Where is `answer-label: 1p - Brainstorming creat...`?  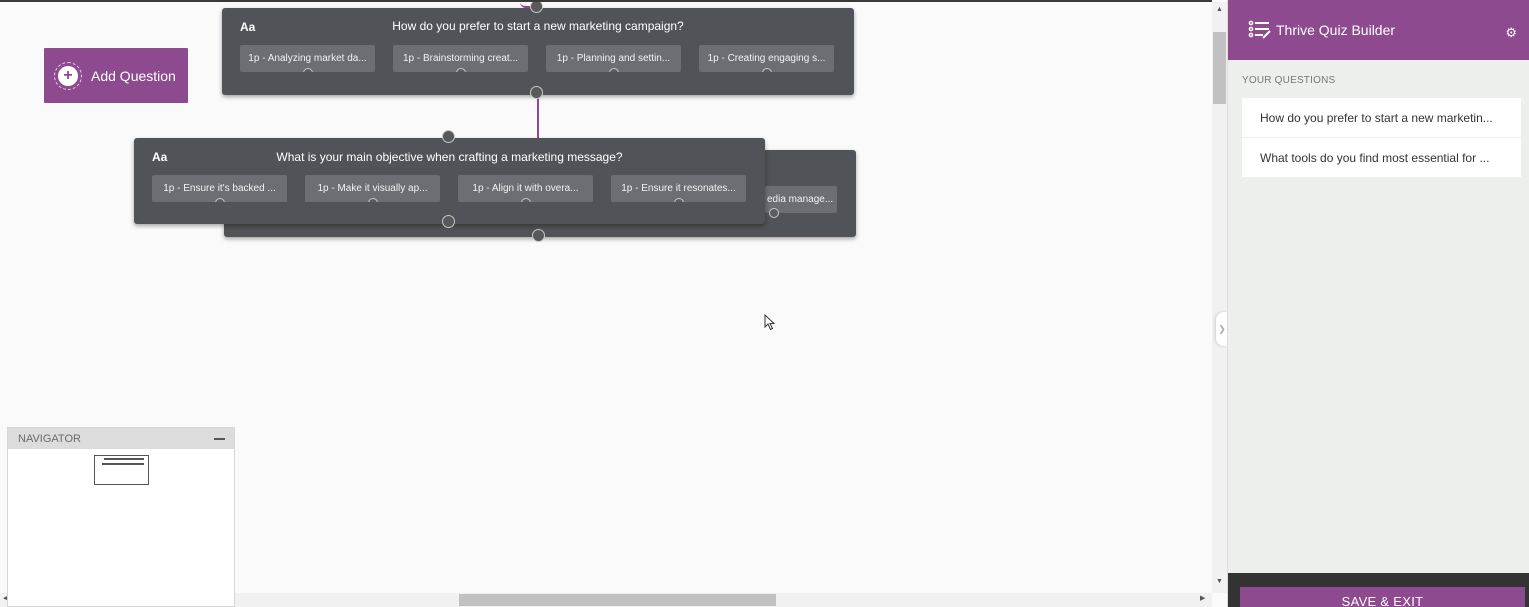 answer-label: 1p - Brainstorming creat... is located at coordinates (460, 58).